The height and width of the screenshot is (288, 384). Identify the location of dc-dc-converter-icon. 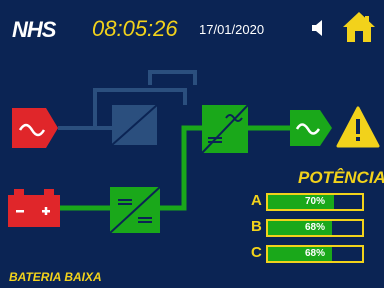
(135, 210).